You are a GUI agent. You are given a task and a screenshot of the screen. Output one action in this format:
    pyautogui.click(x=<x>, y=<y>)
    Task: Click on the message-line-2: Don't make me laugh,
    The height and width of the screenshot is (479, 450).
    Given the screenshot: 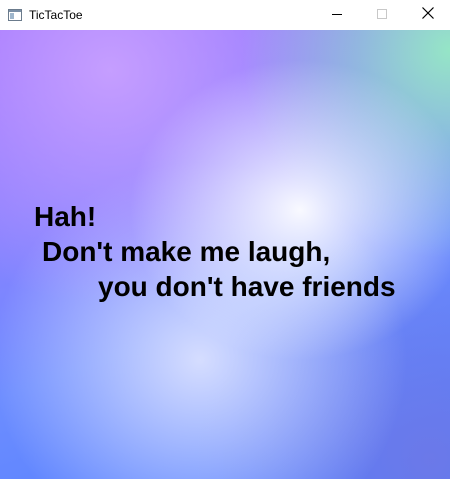 What is the action you would take?
    pyautogui.click(x=186, y=251)
    